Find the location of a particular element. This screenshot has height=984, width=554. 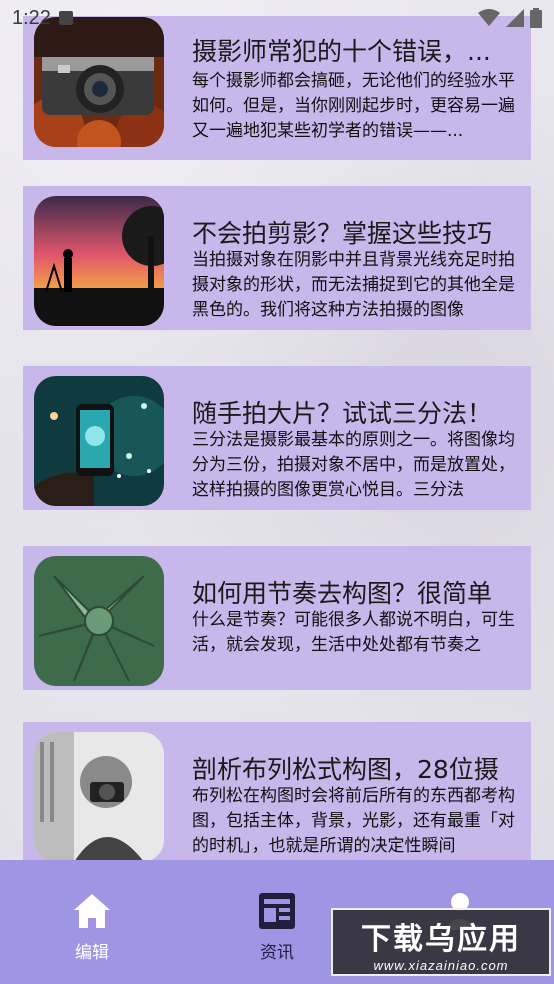

nav-item-edit: 编辑 is located at coordinates (92, 927).